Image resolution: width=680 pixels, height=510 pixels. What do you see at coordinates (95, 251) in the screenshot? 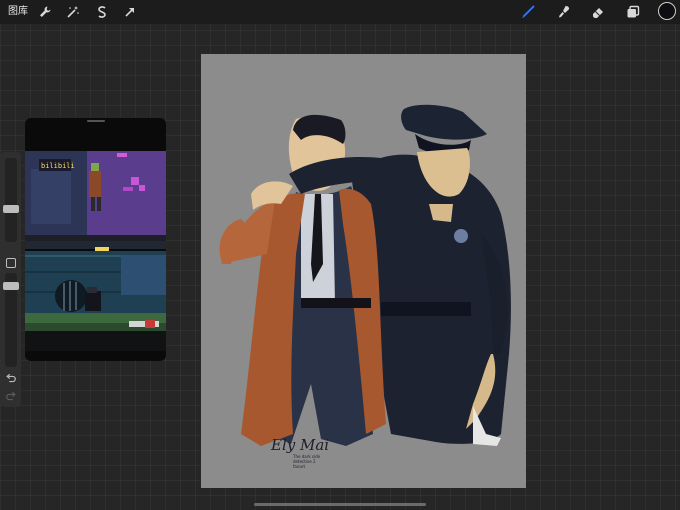
I see `reference-pixel-art-image: bilibili` at bounding box center [95, 251].